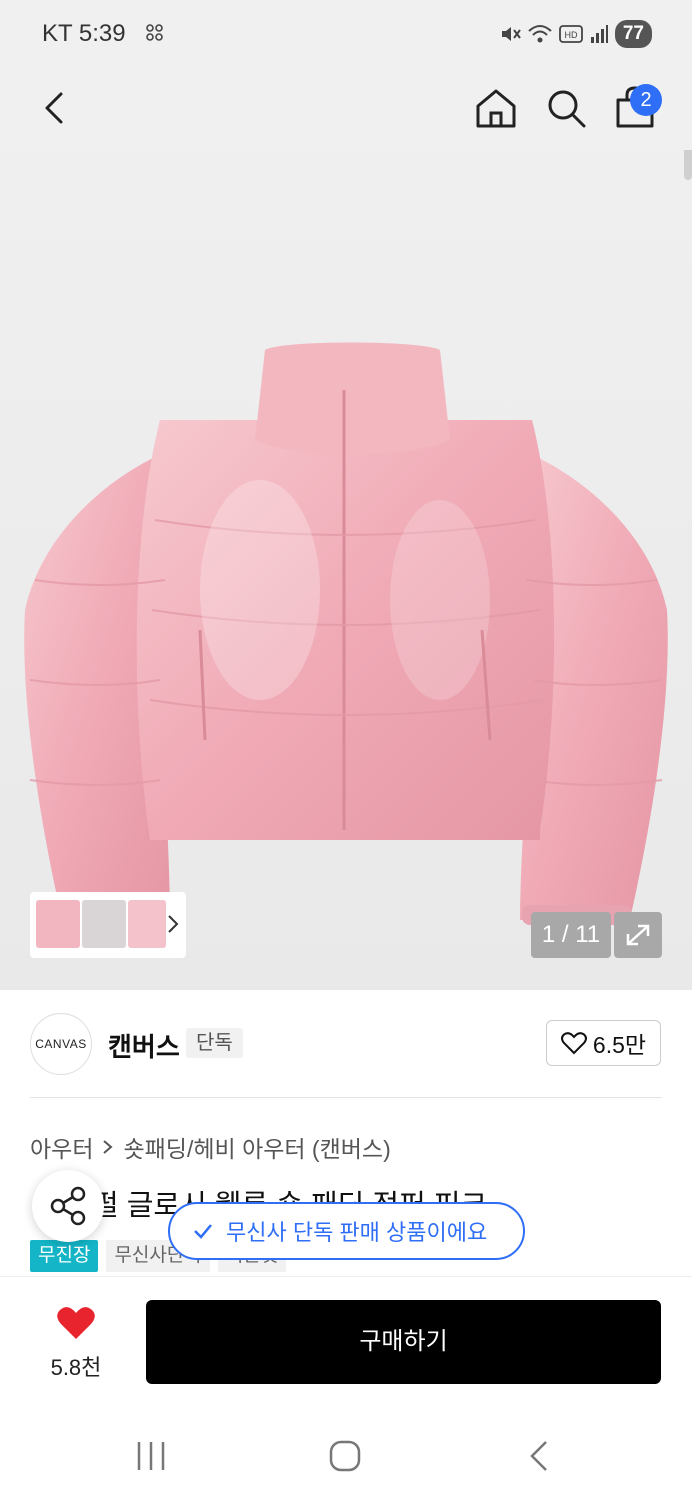 Image resolution: width=692 pixels, height=1500 pixels. I want to click on breadcrumb-item: 아우터, so click(61, 1147).